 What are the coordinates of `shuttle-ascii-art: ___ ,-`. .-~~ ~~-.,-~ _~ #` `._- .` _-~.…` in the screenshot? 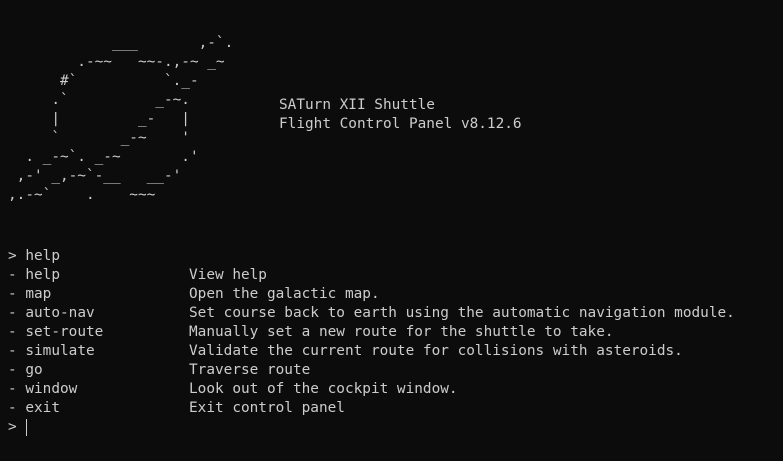 It's located at (121, 119).